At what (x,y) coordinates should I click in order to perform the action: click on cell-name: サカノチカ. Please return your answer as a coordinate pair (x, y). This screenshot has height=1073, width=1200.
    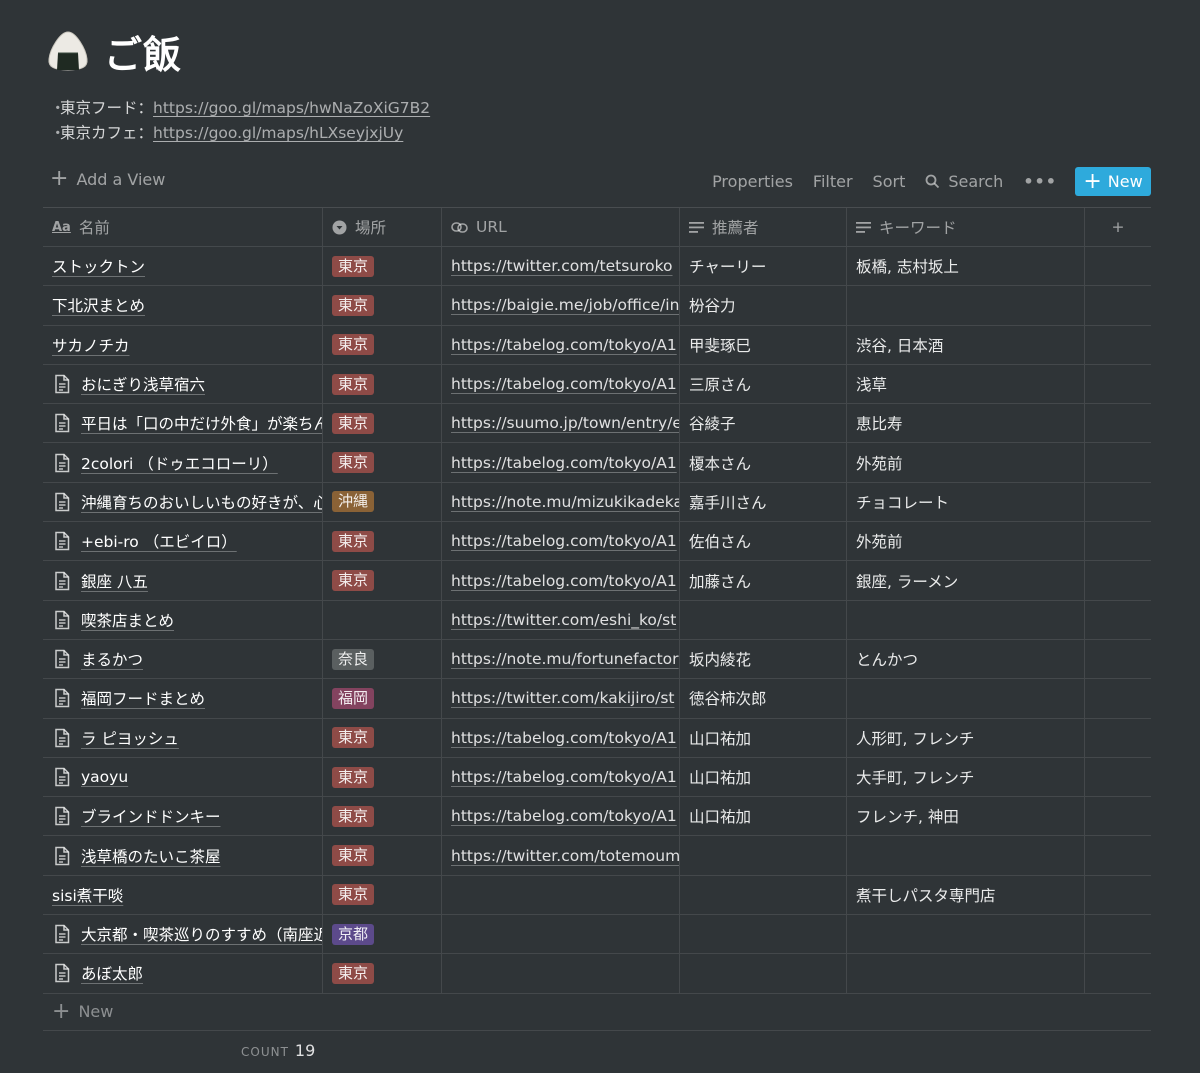
    Looking at the image, I should click on (183, 344).